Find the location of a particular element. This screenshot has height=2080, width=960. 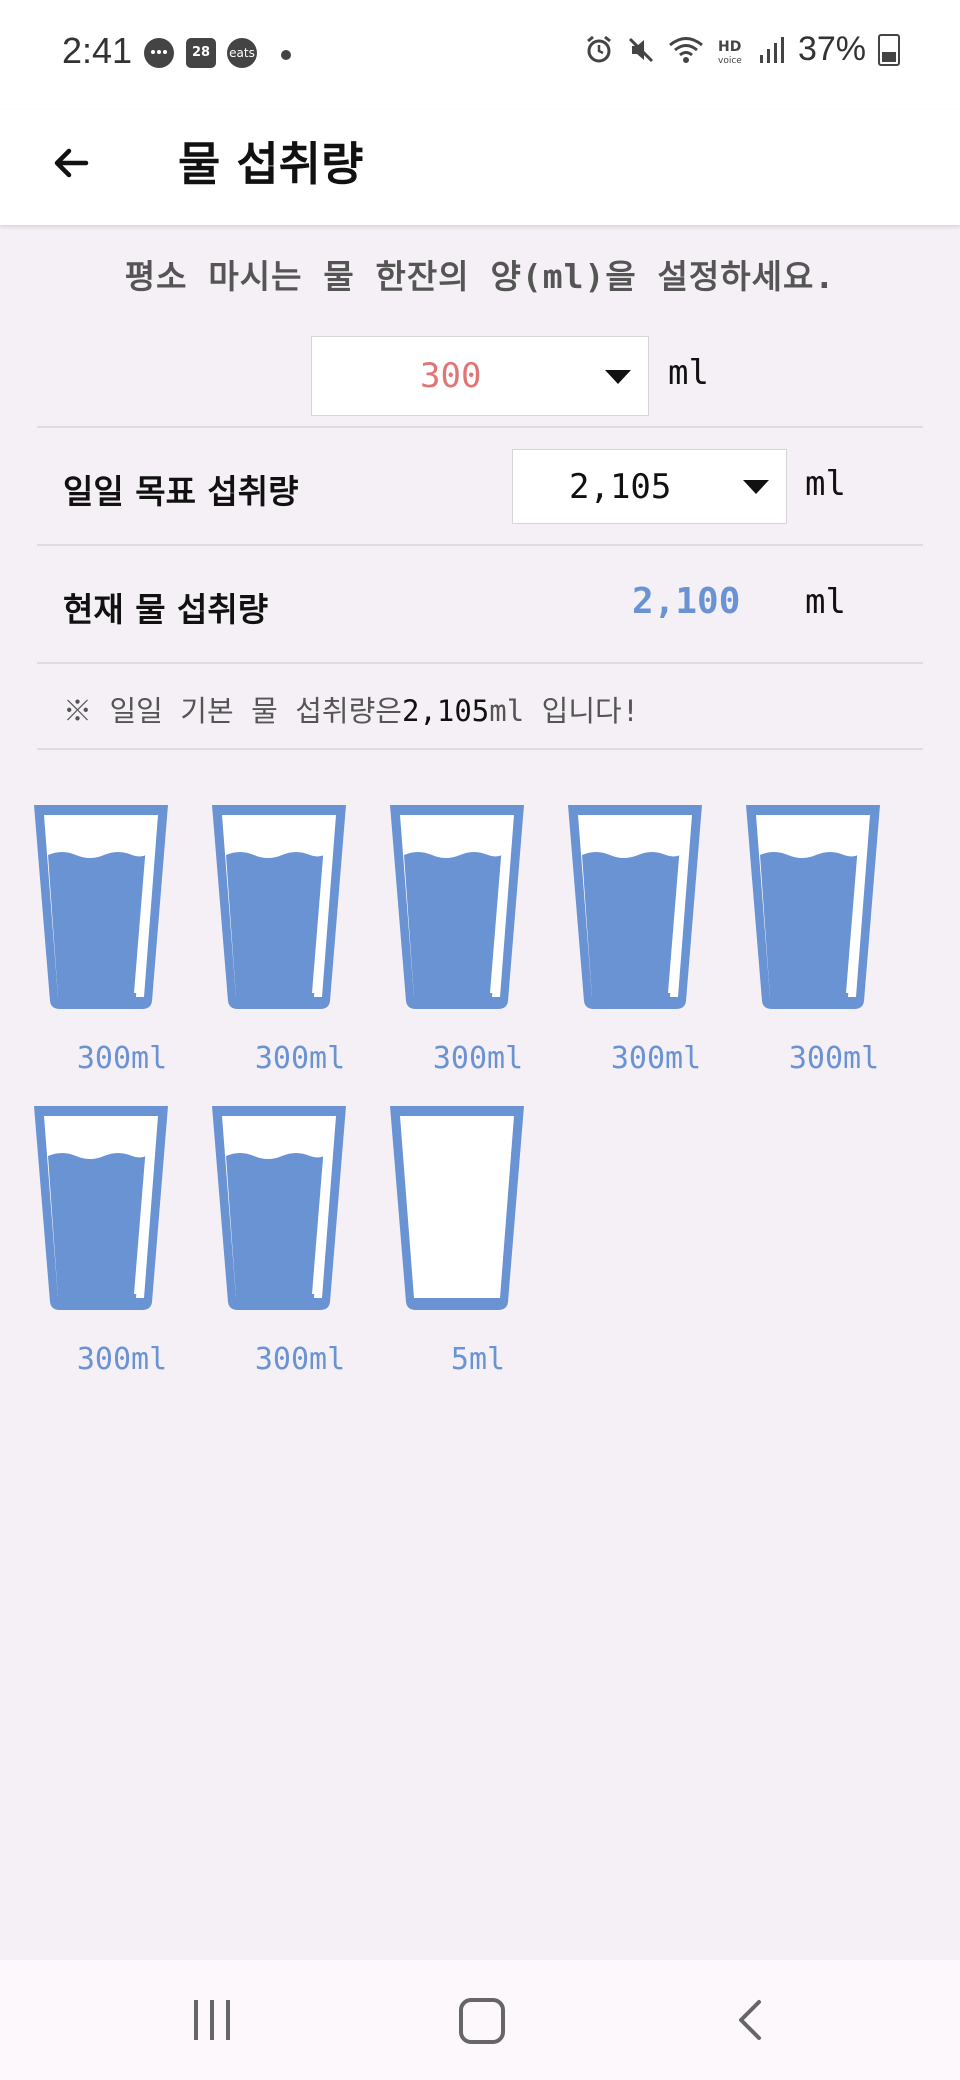

battery-icon is located at coordinates (889, 49).